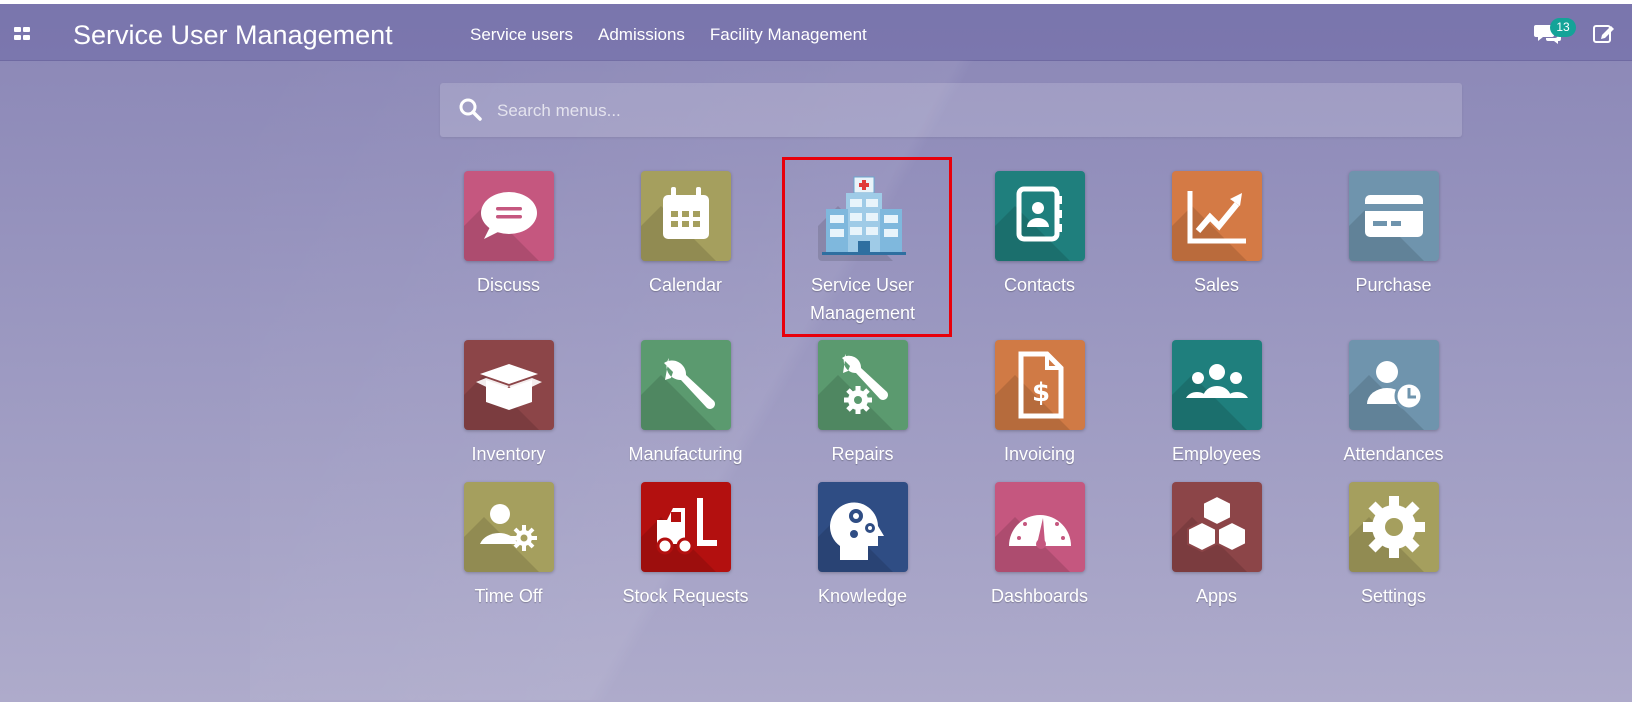 The image size is (1632, 702). Describe the element at coordinates (1216, 596) in the screenshot. I see `app-label: Apps` at that location.